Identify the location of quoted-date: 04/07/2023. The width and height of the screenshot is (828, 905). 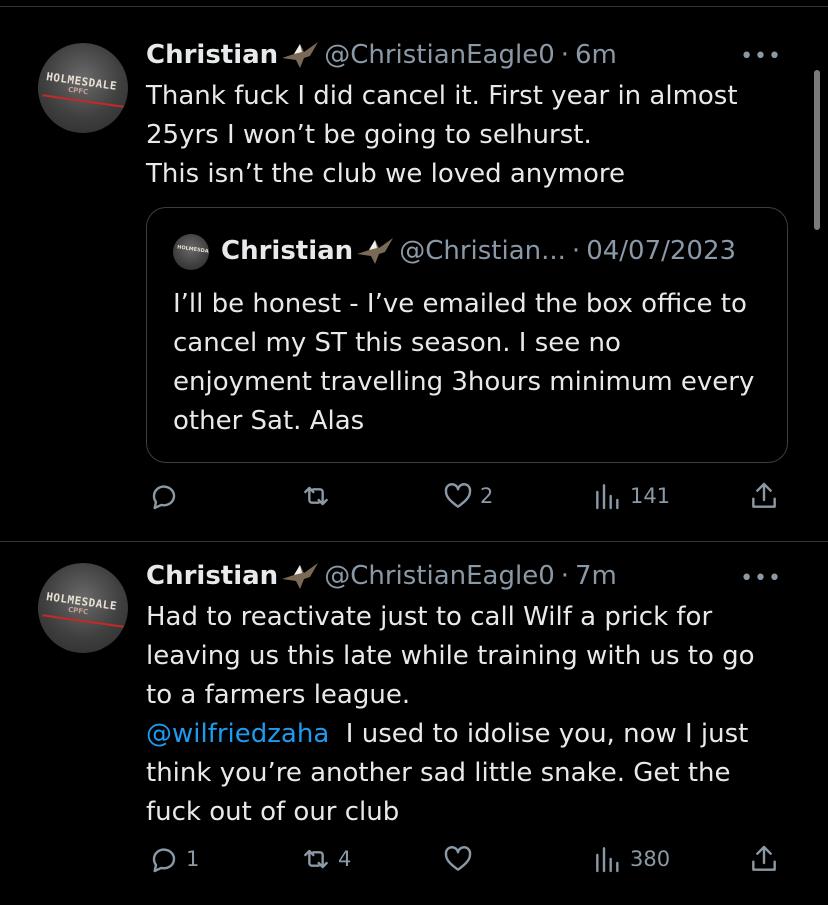
(661, 251).